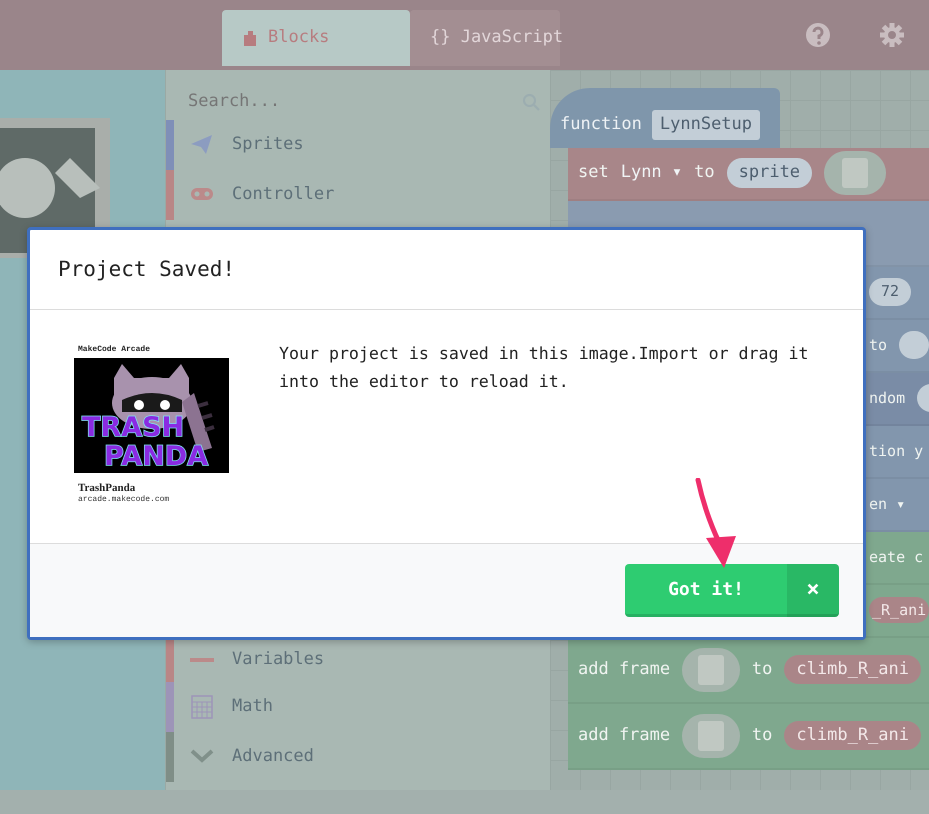  What do you see at coordinates (124, 500) in the screenshot?
I see `project-url: arcade.makecode.com` at bounding box center [124, 500].